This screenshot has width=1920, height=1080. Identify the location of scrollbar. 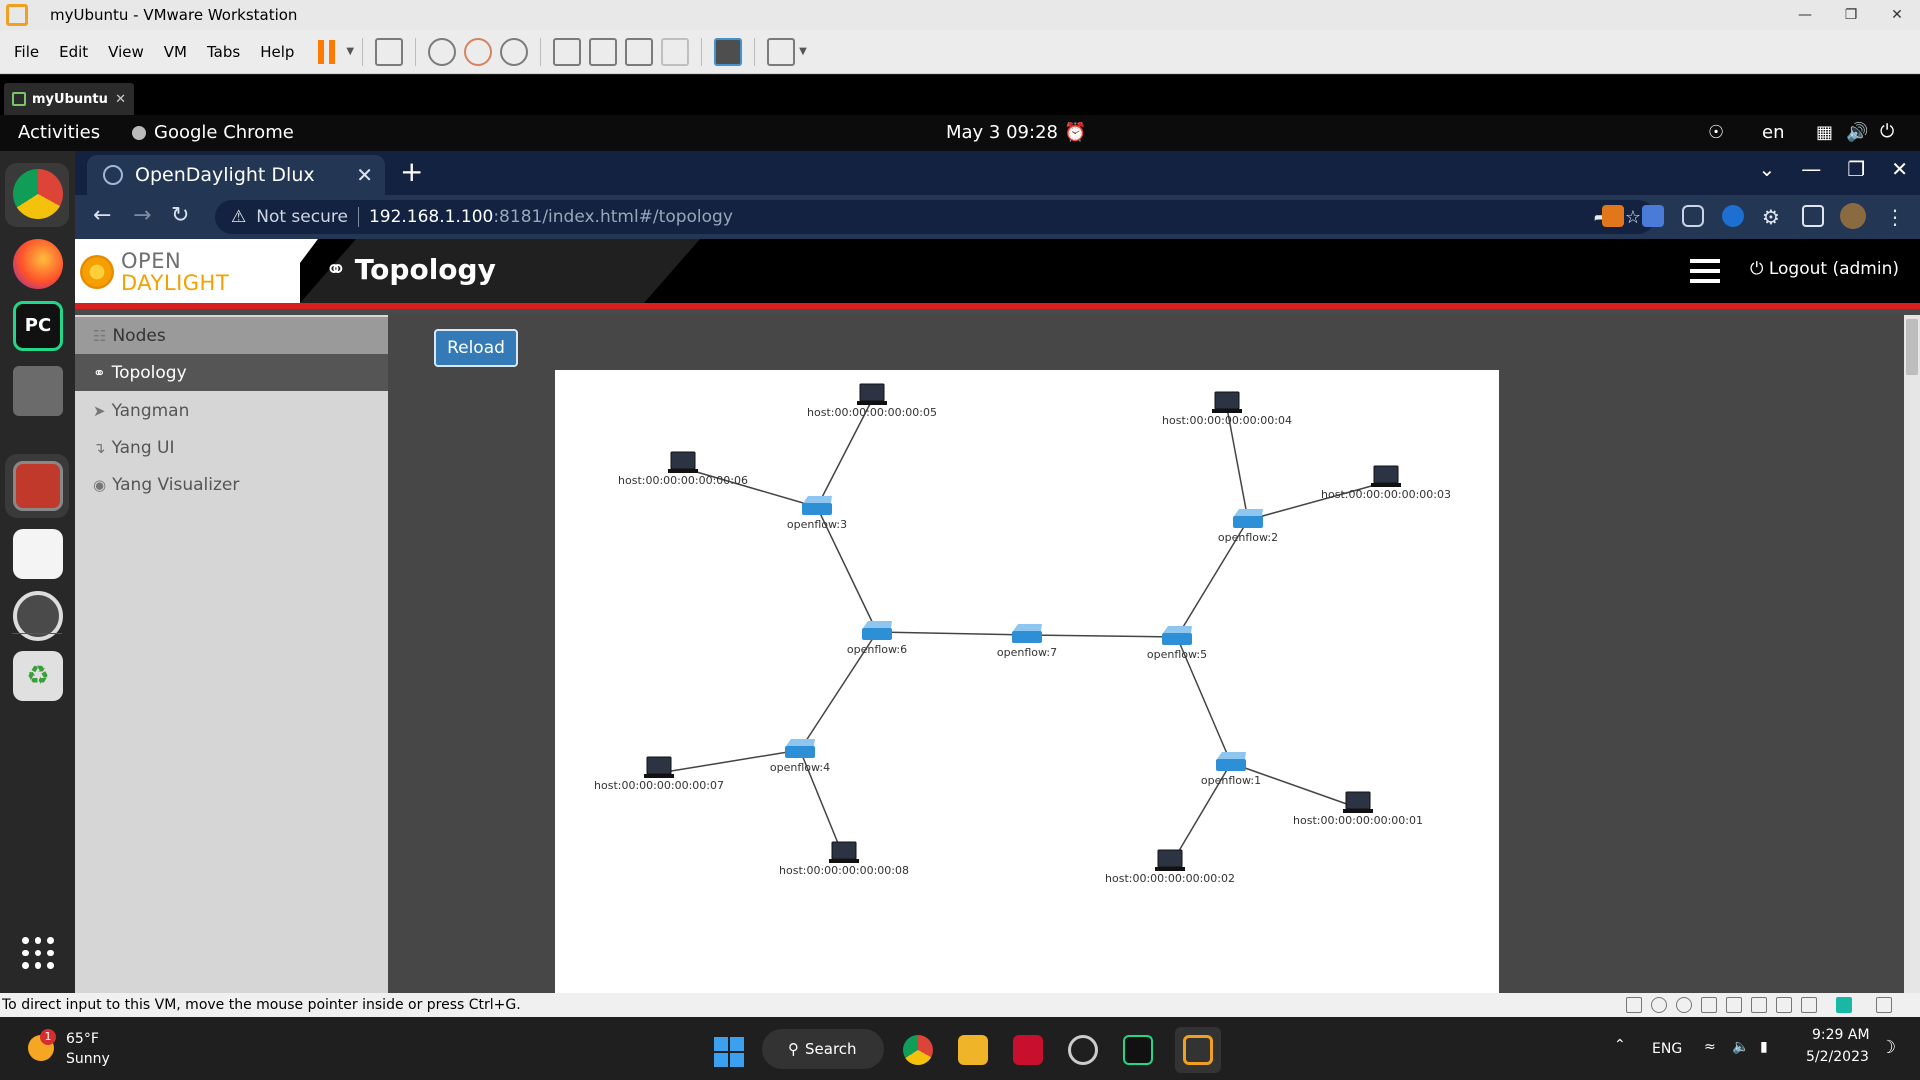
(1912, 654).